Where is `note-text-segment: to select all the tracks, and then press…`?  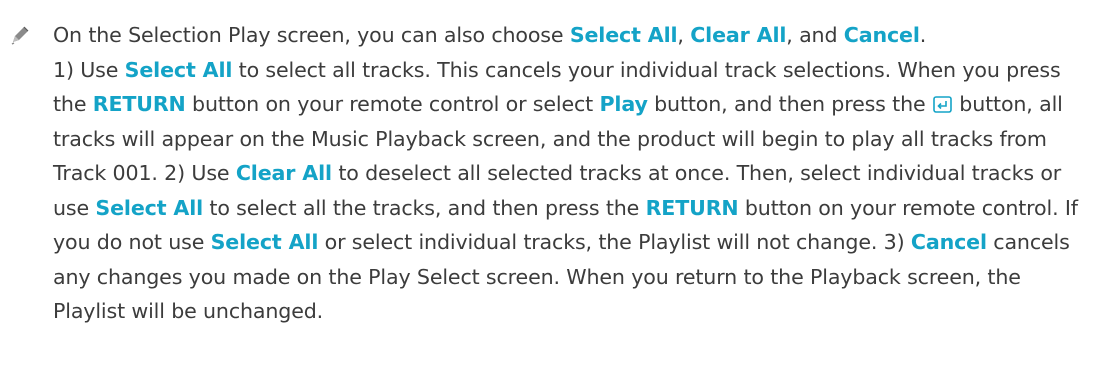
note-text-segment: to select all the tracks, and then press… is located at coordinates (424, 207).